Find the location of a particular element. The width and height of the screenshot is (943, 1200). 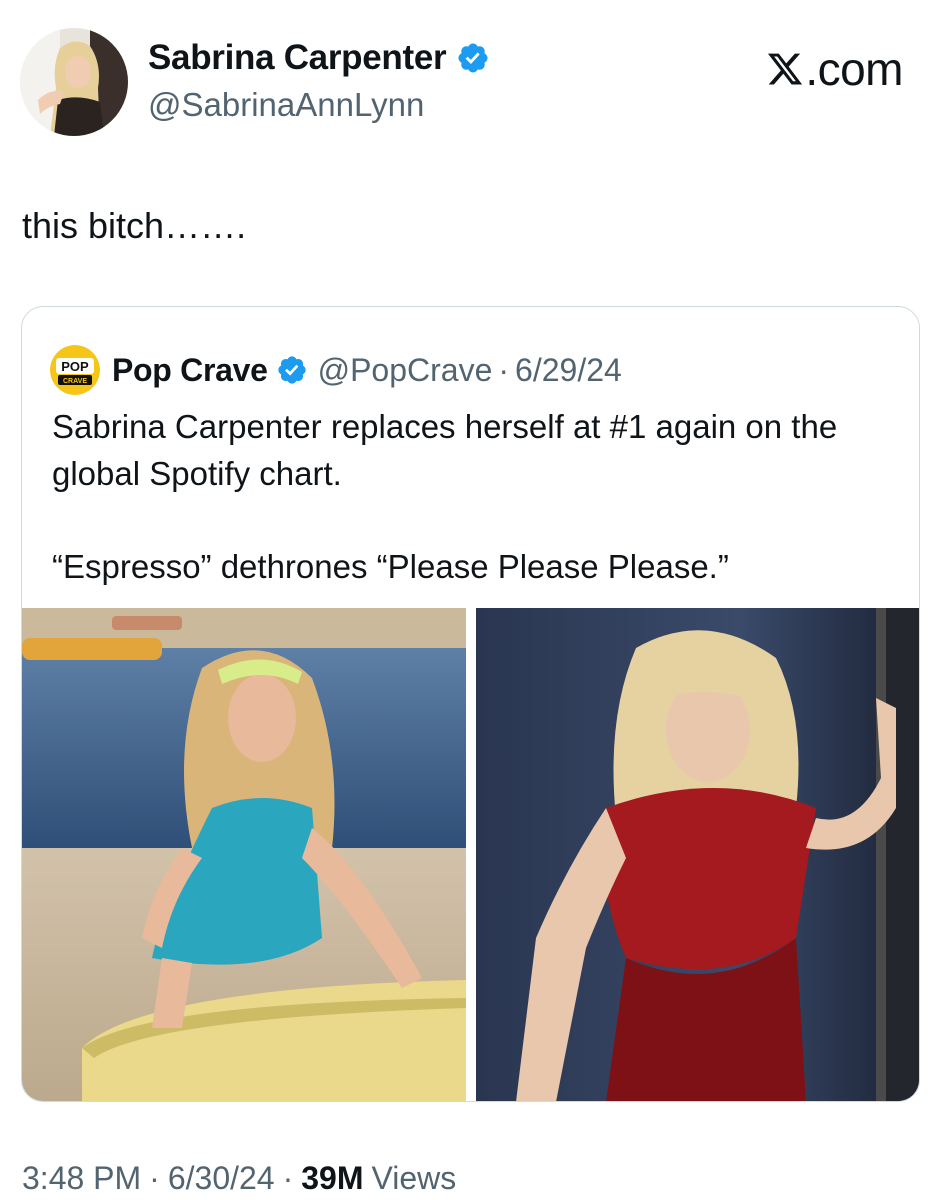

source-label: .com is located at coordinates (854, 69).